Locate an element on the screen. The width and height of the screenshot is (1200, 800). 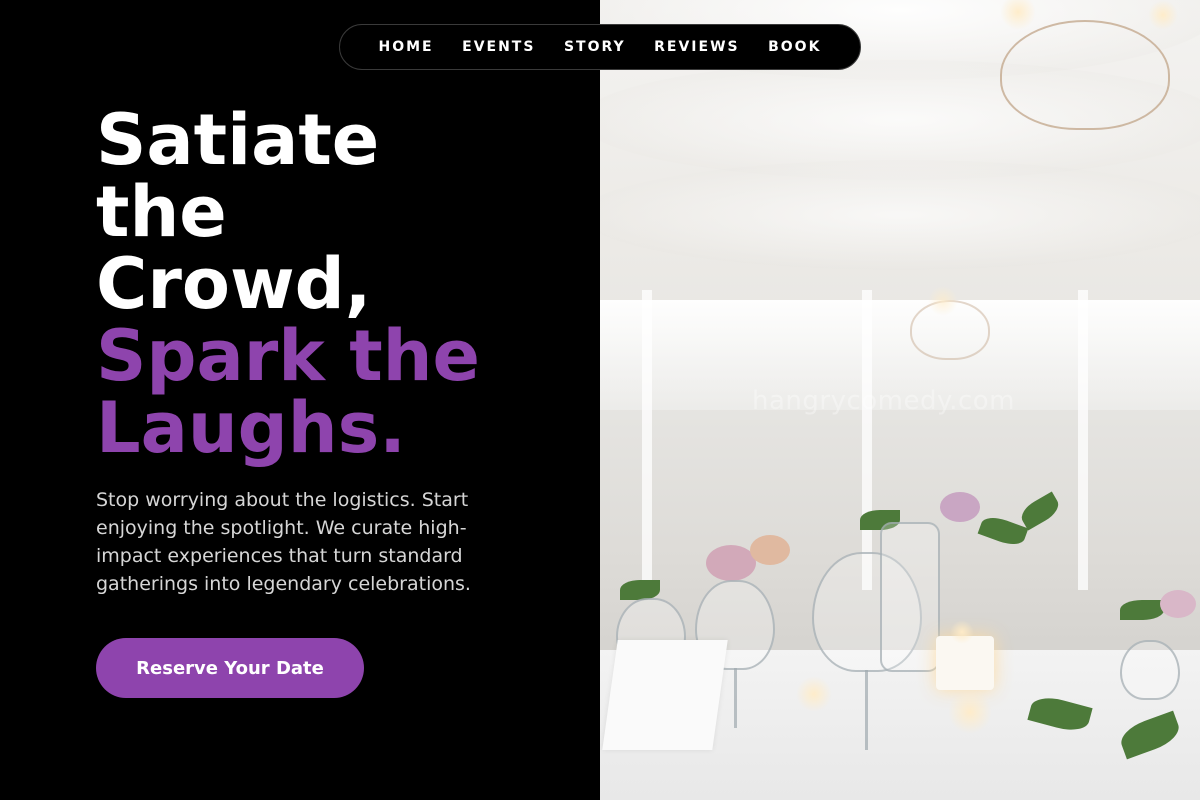
napkin-shape is located at coordinates (665, 695).